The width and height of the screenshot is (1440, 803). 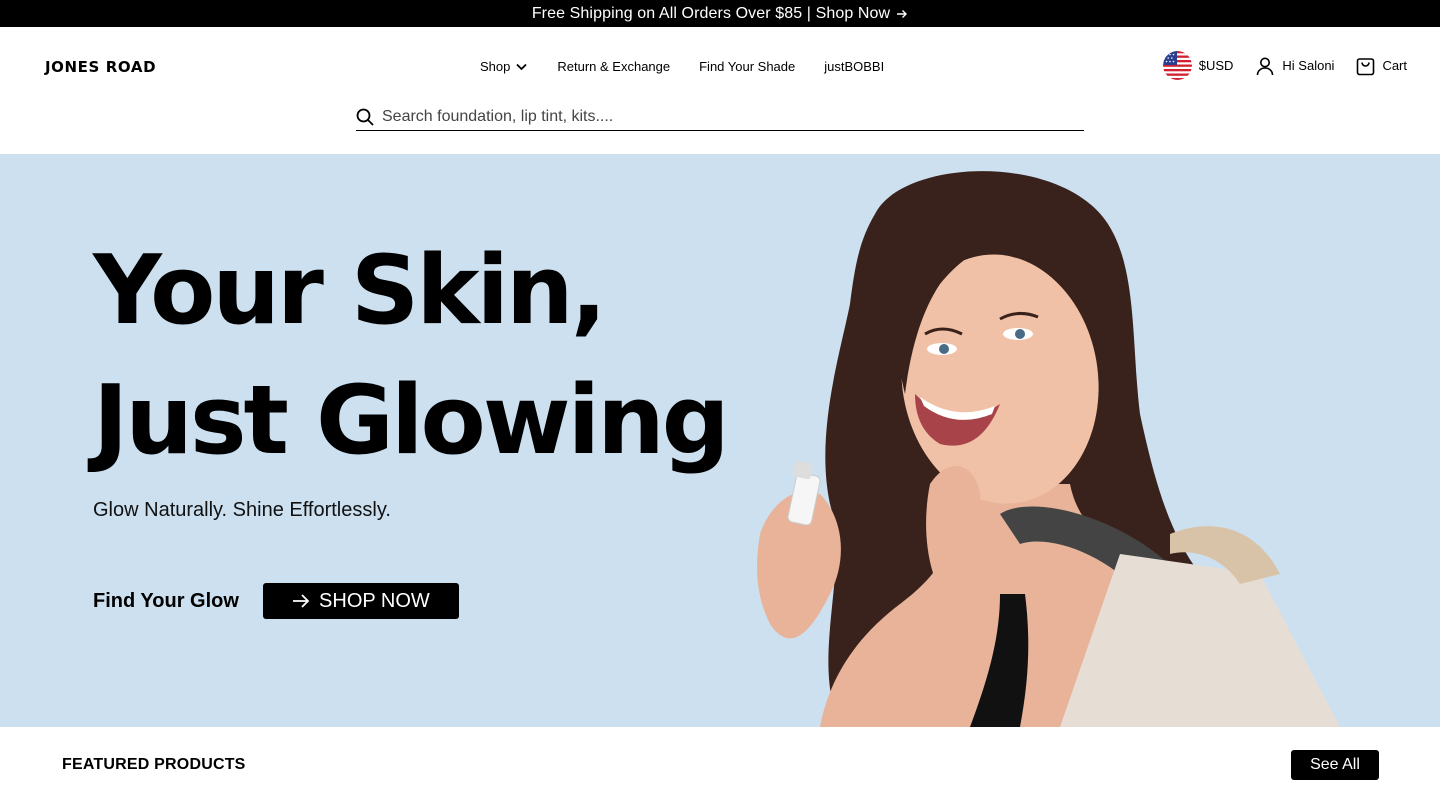 I want to click on hero-title-line-2: Just Glowing, so click(x=411, y=421).